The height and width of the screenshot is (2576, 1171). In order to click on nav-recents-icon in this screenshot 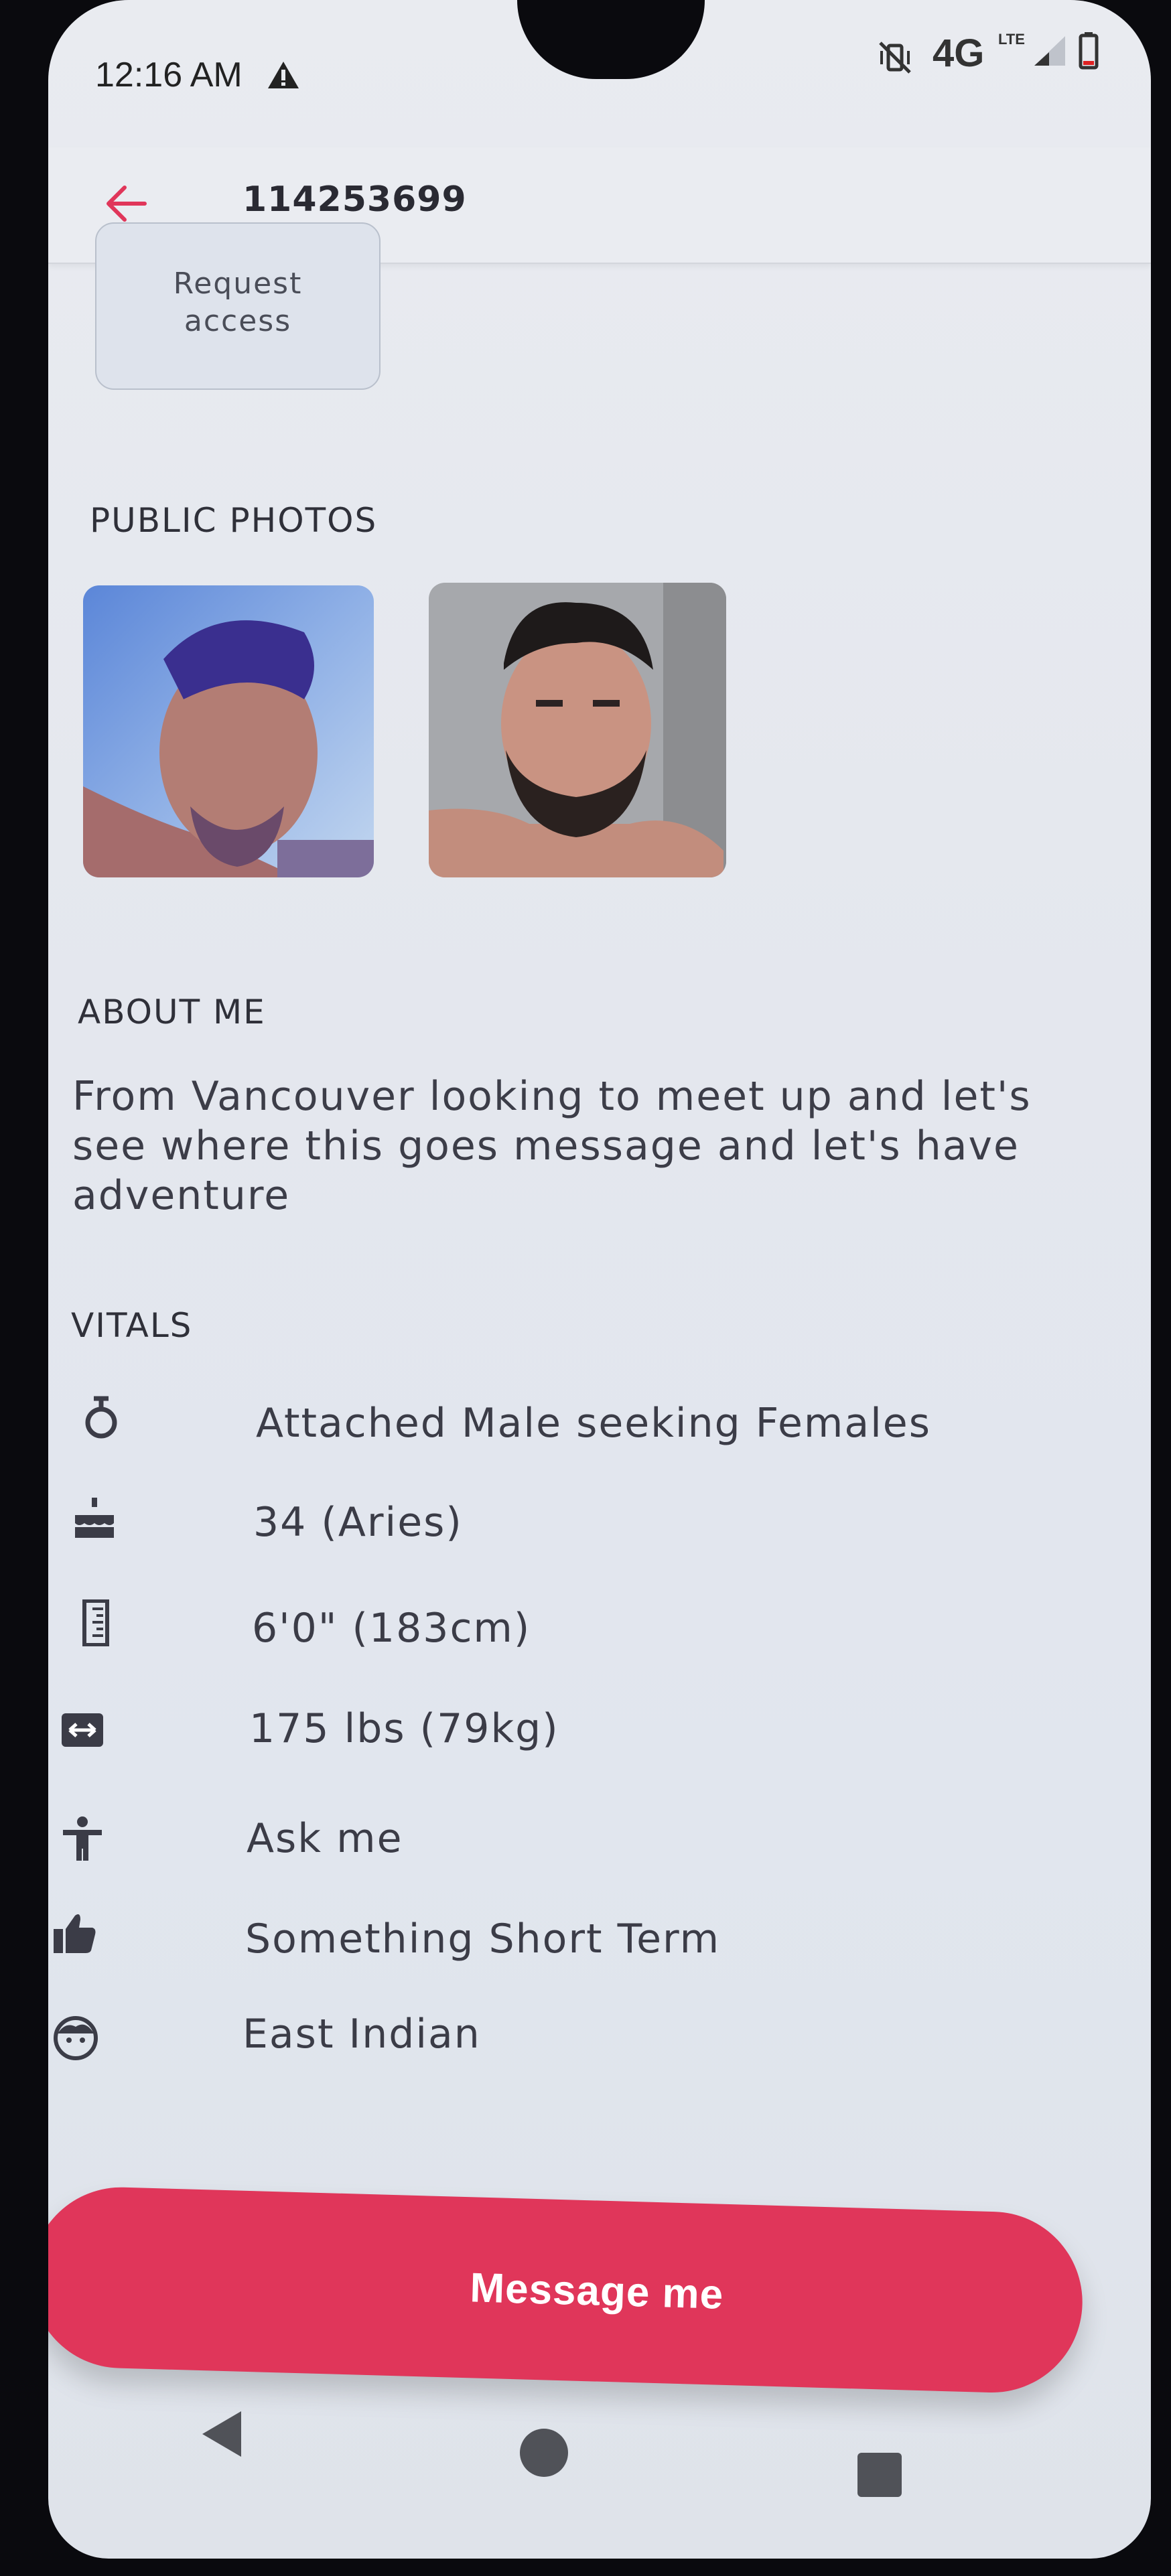, I will do `click(879, 2475)`.